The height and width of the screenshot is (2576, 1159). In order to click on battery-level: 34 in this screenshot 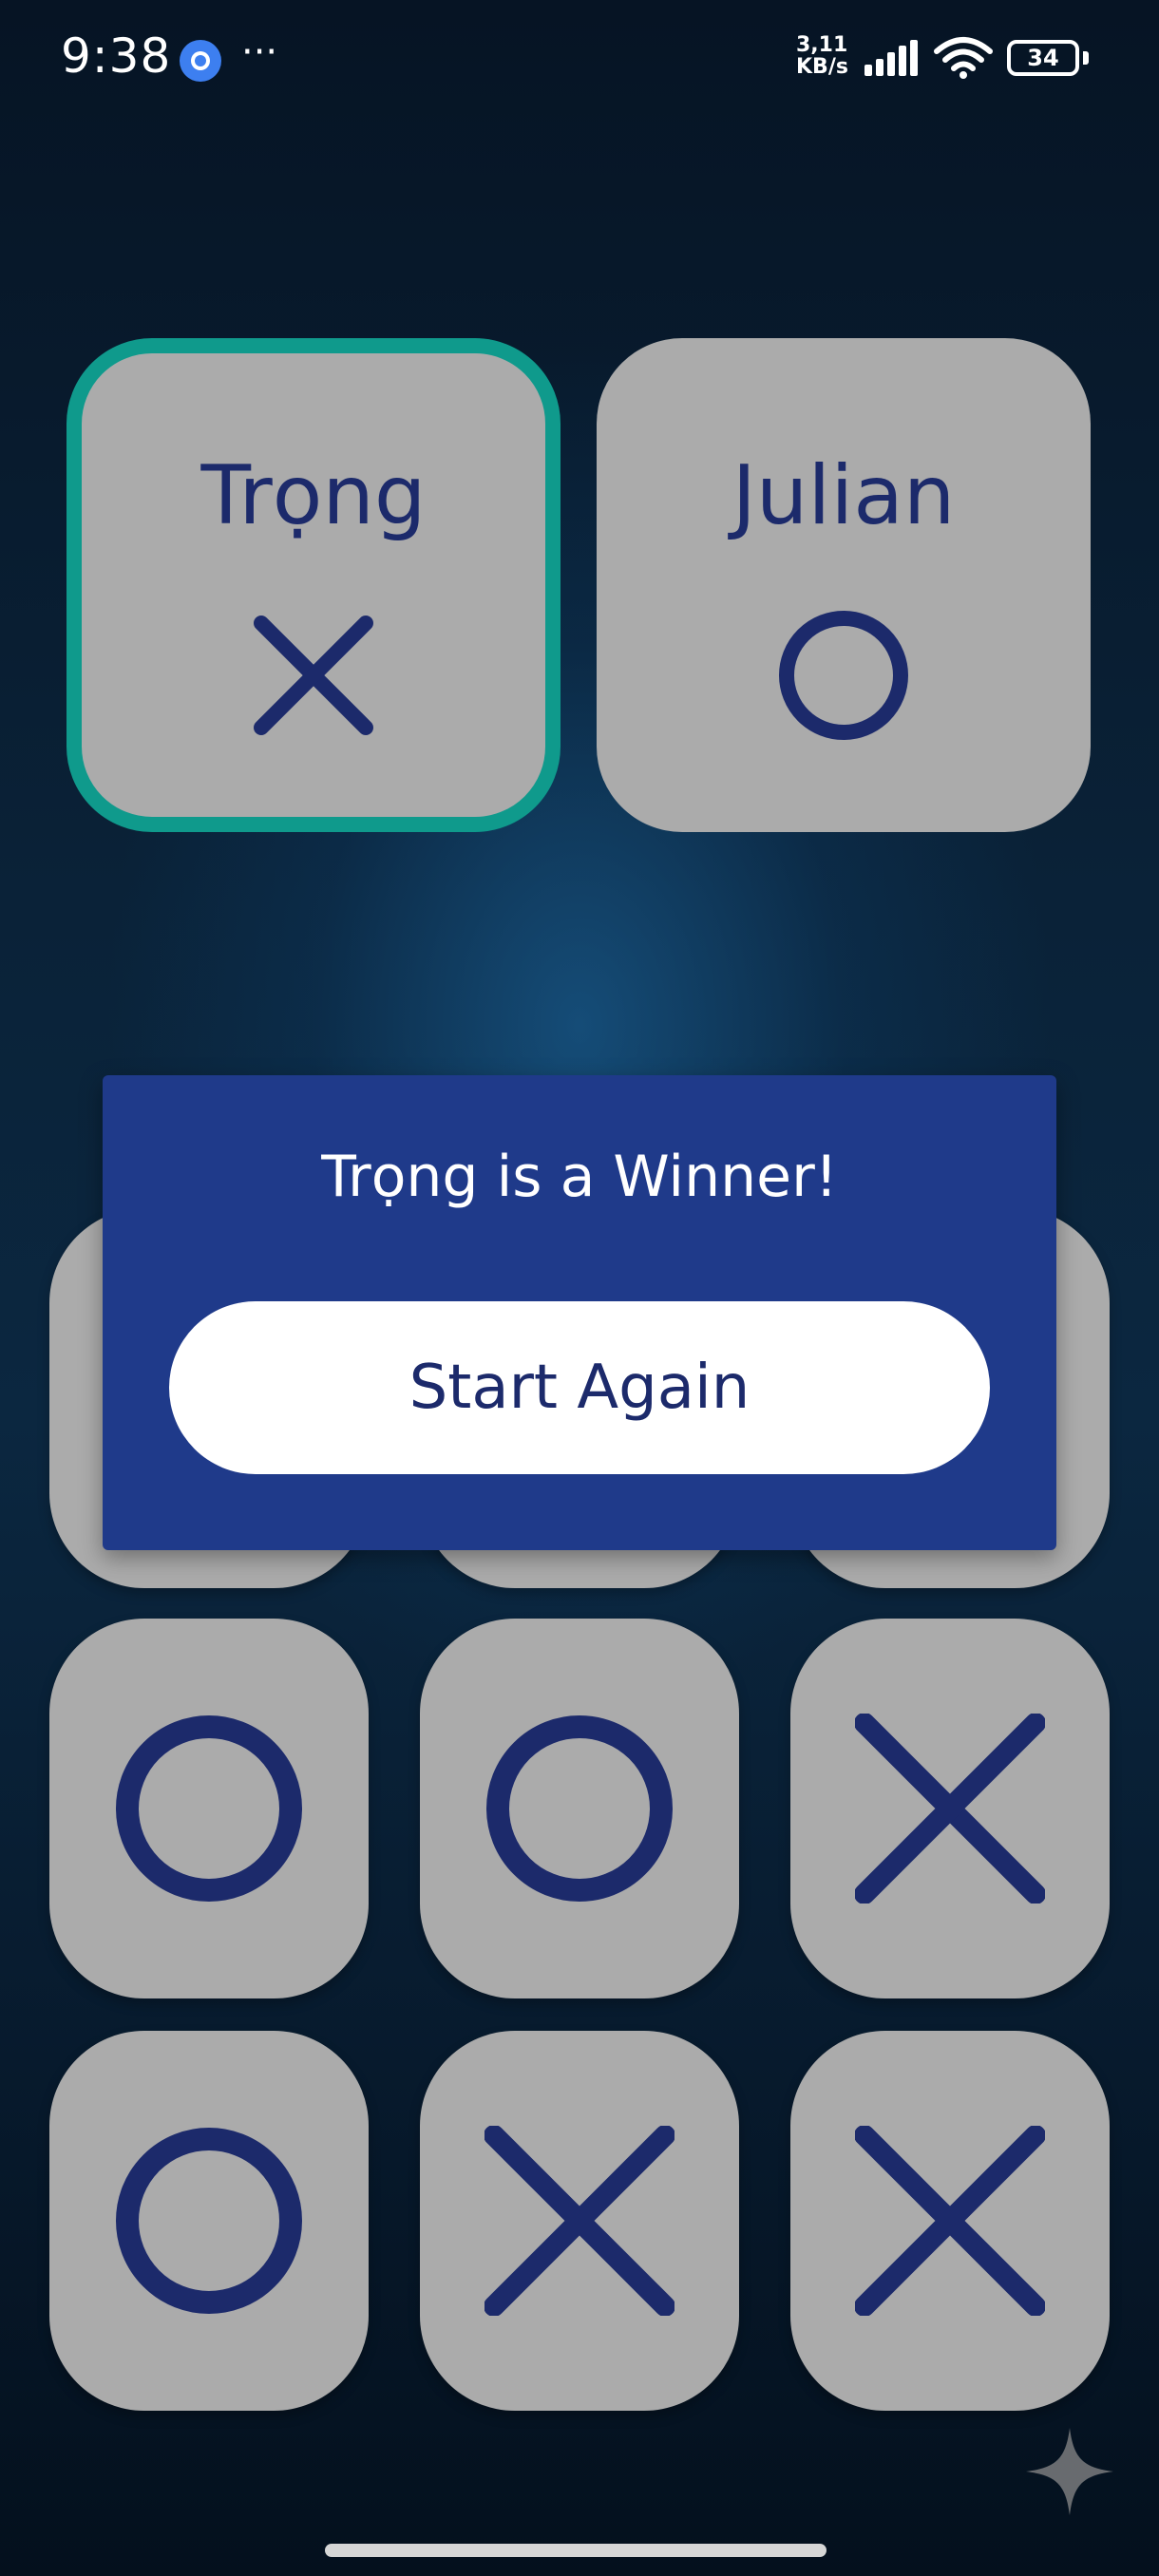, I will do `click(1043, 58)`.